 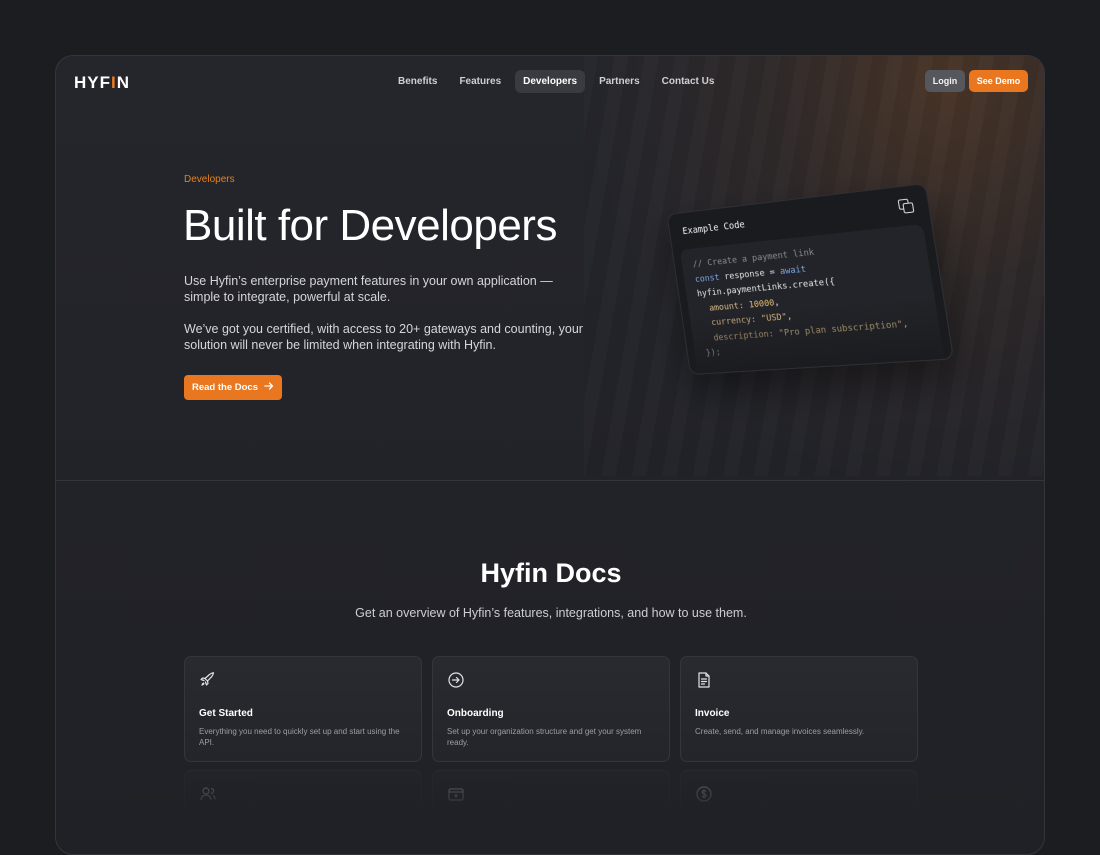 What do you see at coordinates (704, 798) in the screenshot?
I see `currency-icon` at bounding box center [704, 798].